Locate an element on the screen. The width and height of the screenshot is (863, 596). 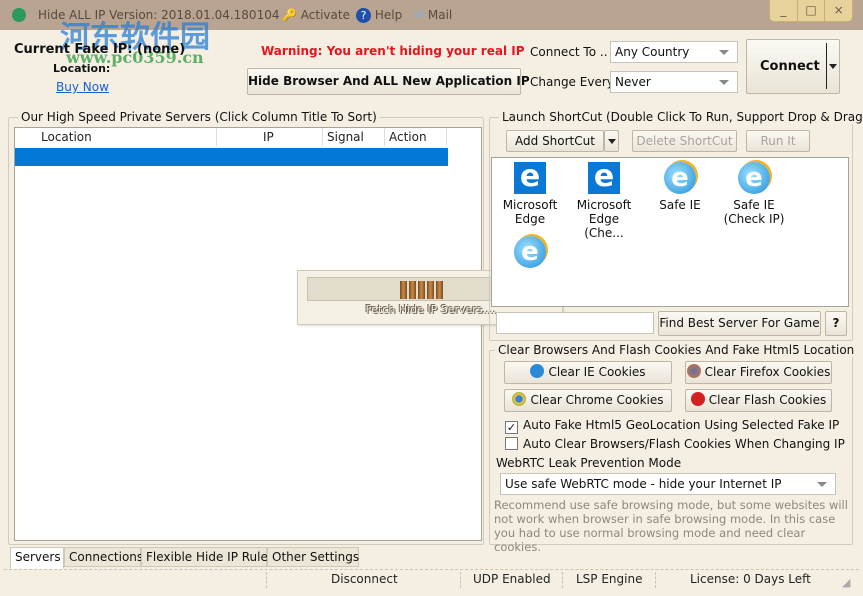
ie-icon is located at coordinates (537, 371).